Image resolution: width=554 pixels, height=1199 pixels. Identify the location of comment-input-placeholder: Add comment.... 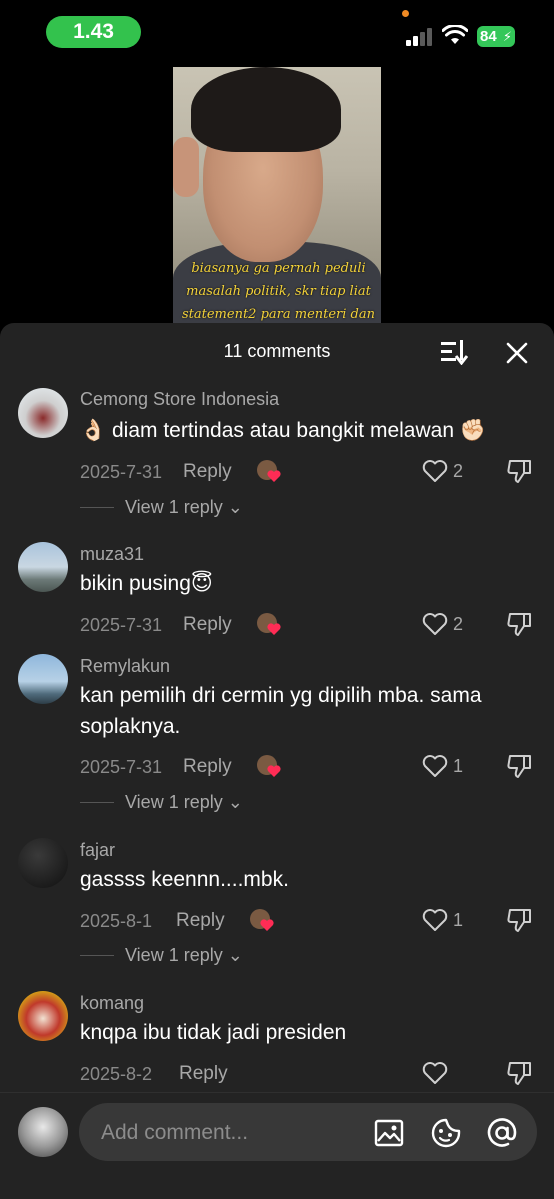
(175, 1132).